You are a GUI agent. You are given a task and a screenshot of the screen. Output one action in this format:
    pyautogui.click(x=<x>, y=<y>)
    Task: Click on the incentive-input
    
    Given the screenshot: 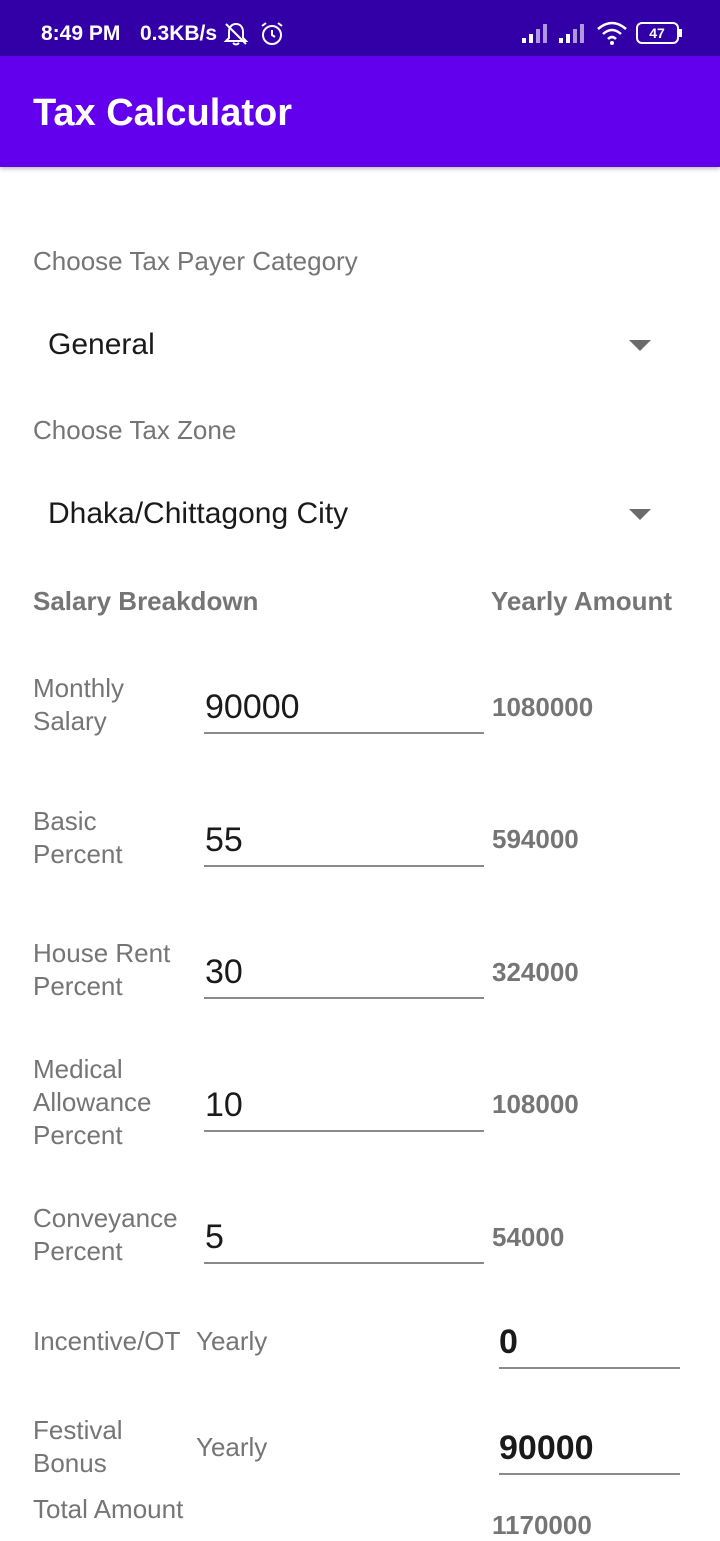 What is the action you would take?
    pyautogui.click(x=589, y=1343)
    